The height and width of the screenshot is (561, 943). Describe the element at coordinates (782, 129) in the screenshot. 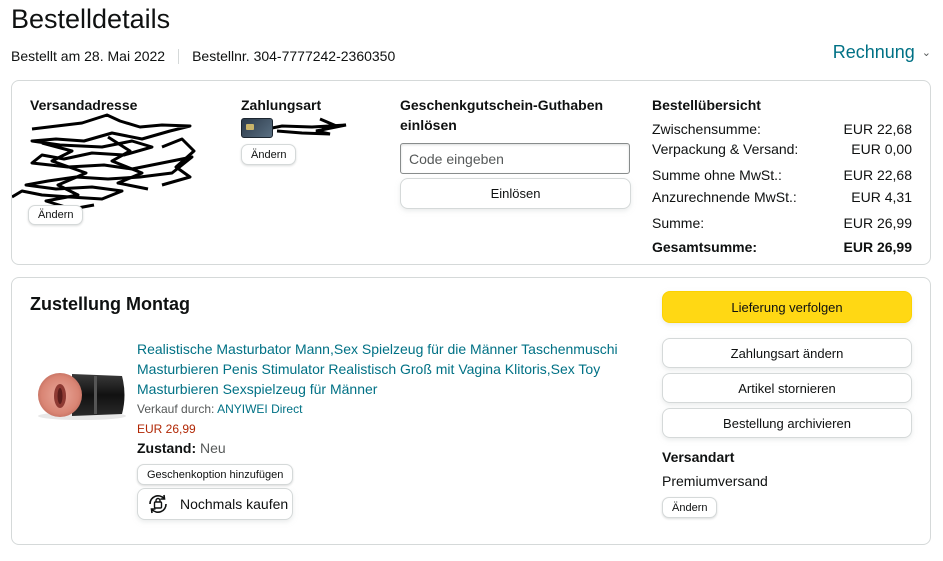

I see `summary-row-subtotal: Zwischensumme: EUR 22,68` at that location.